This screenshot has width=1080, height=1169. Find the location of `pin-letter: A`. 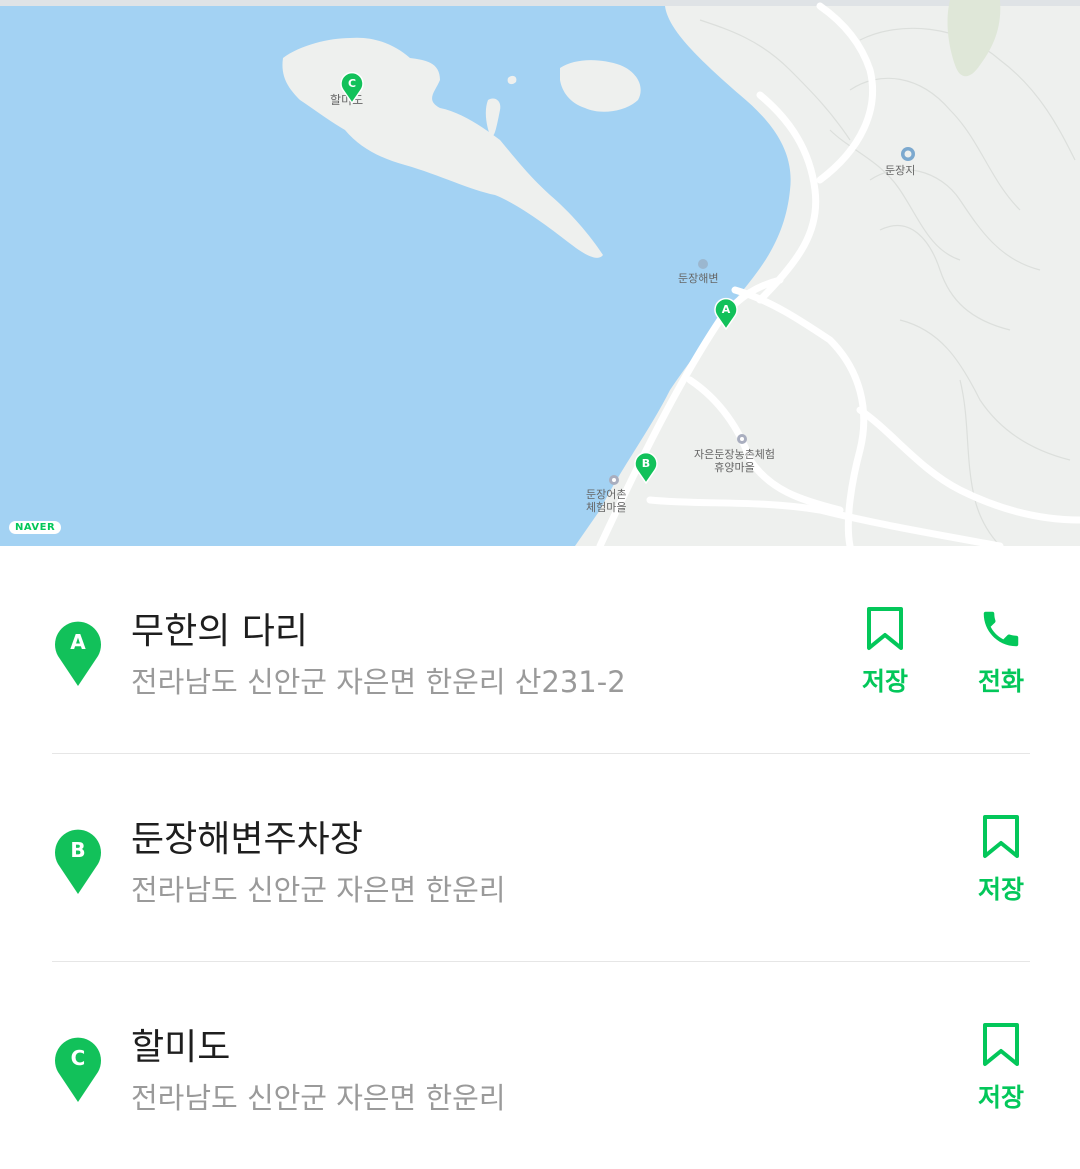

pin-letter: A is located at coordinates (78, 642).